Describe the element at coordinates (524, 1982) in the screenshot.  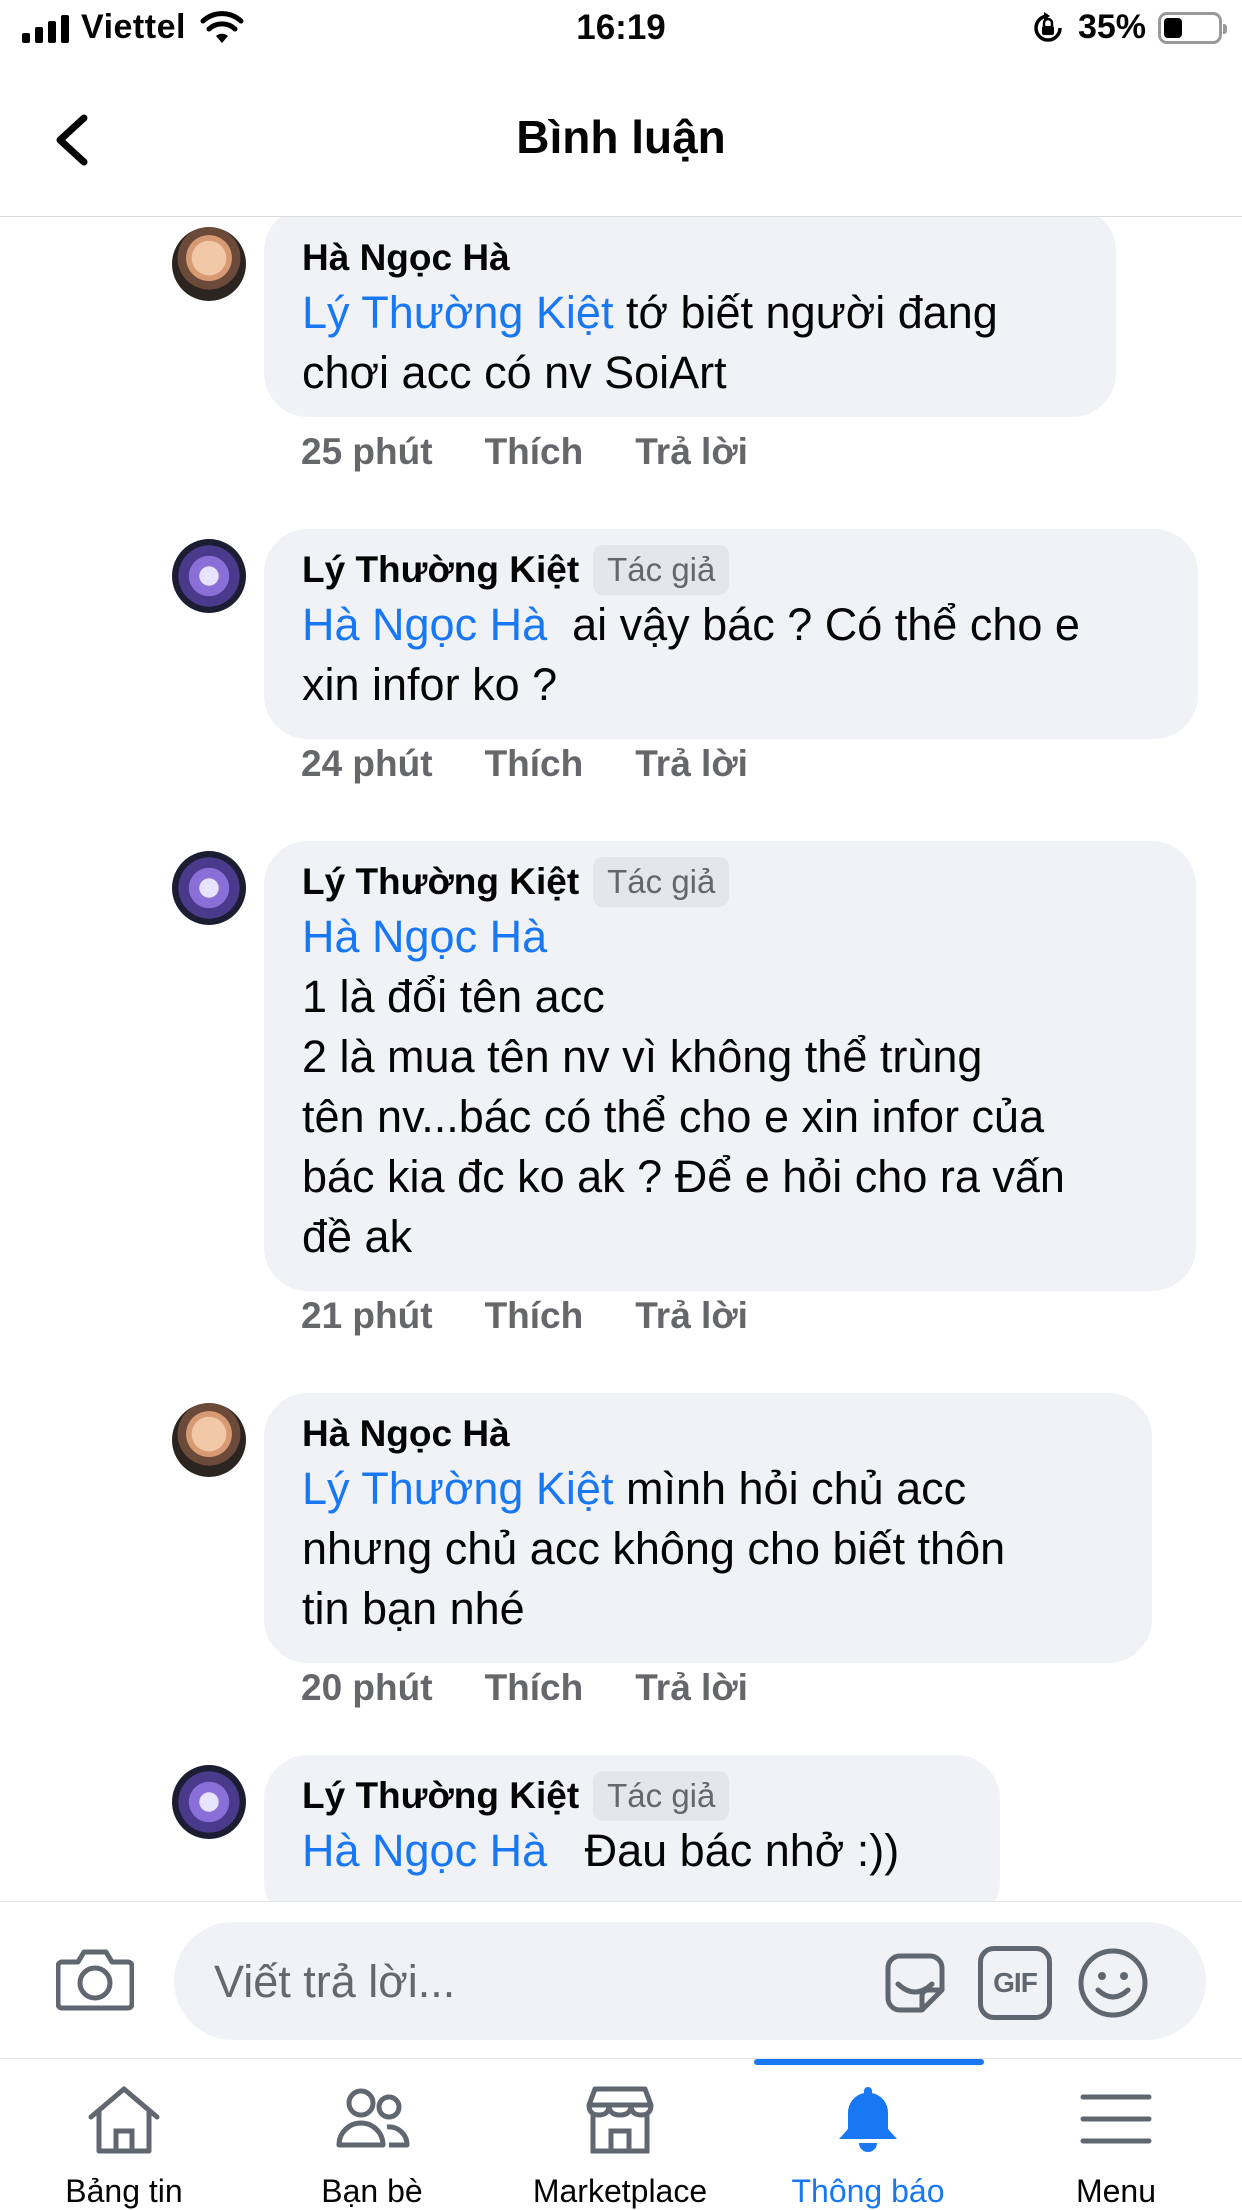
I see `reply-input` at that location.